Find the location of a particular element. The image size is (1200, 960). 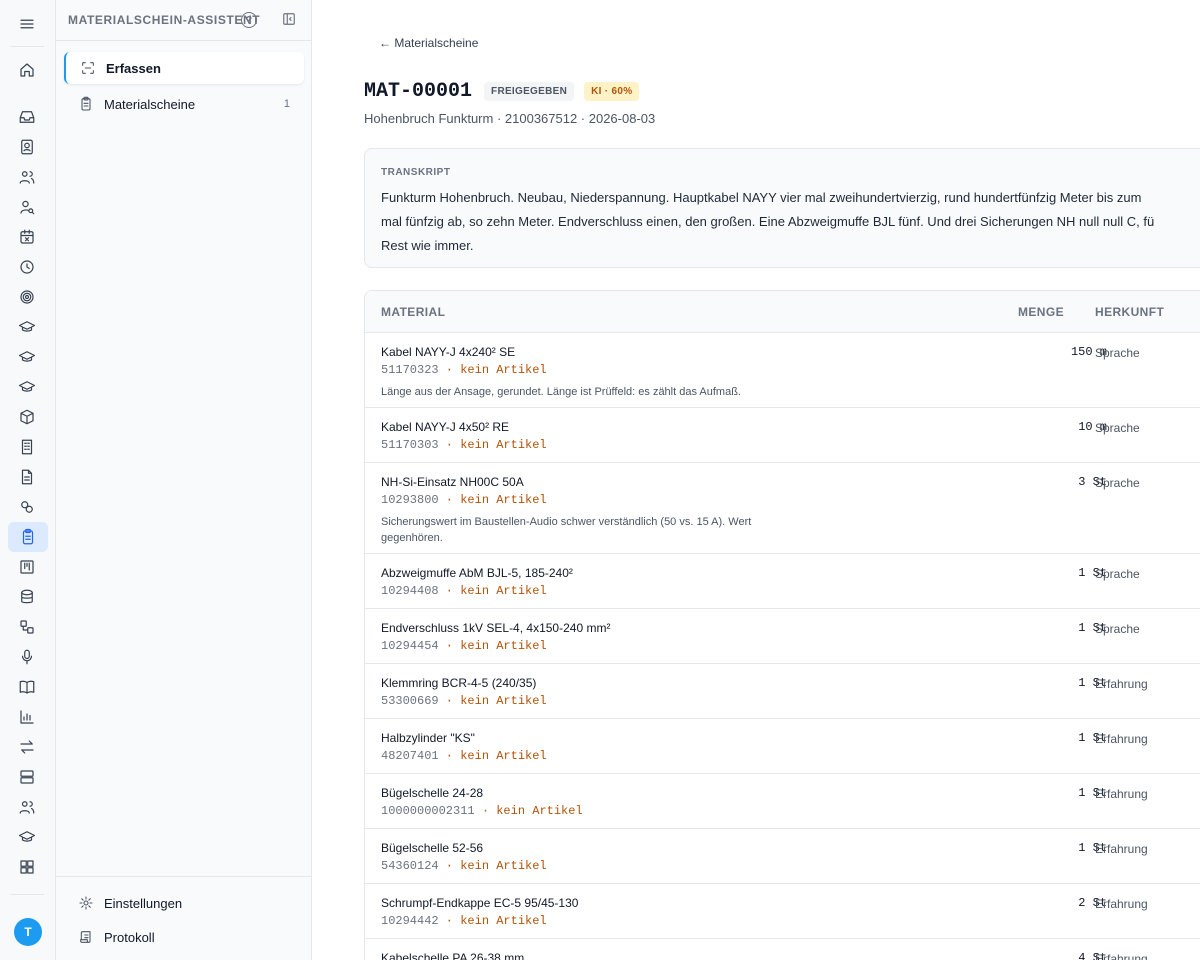

inbox-icon is located at coordinates (27, 117).